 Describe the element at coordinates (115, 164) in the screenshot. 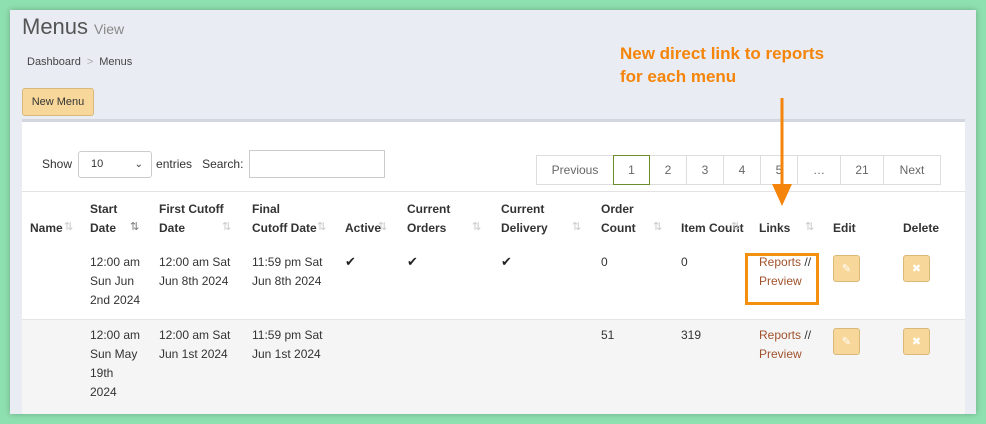

I see `page-size-select: 10 ⌄` at that location.